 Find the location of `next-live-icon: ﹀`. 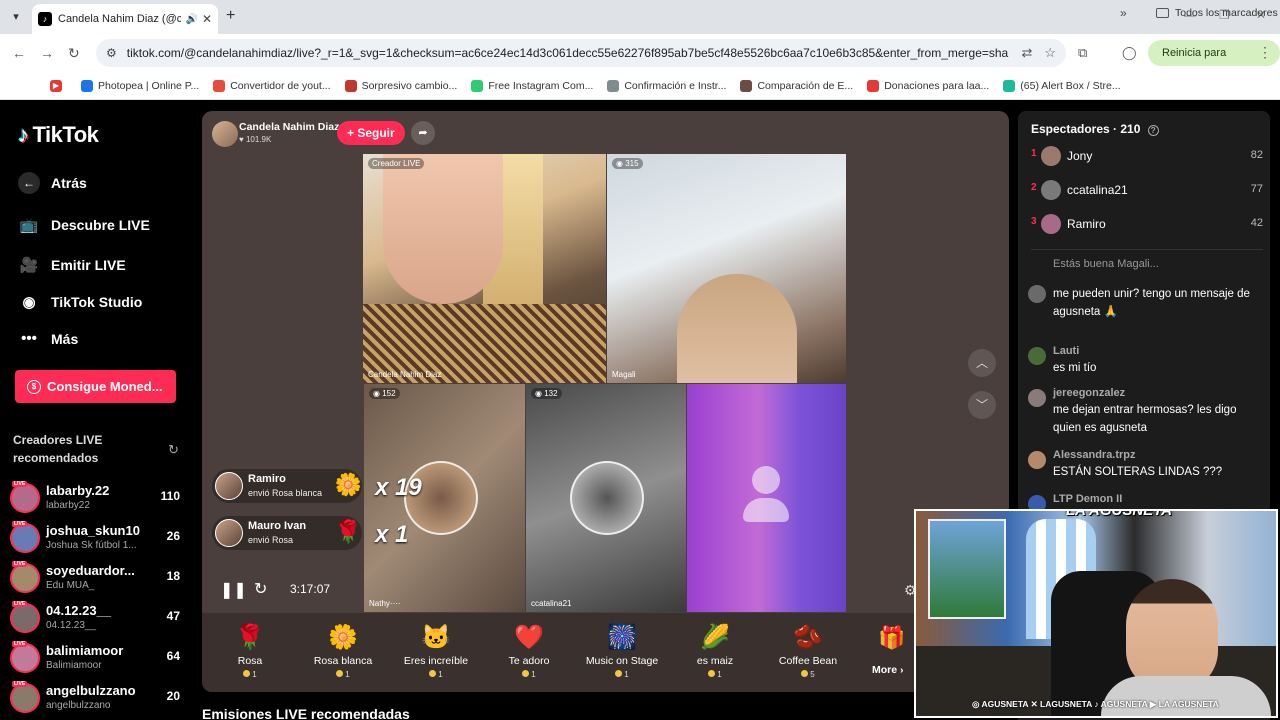

next-live-icon: ﹀ is located at coordinates (982, 405).